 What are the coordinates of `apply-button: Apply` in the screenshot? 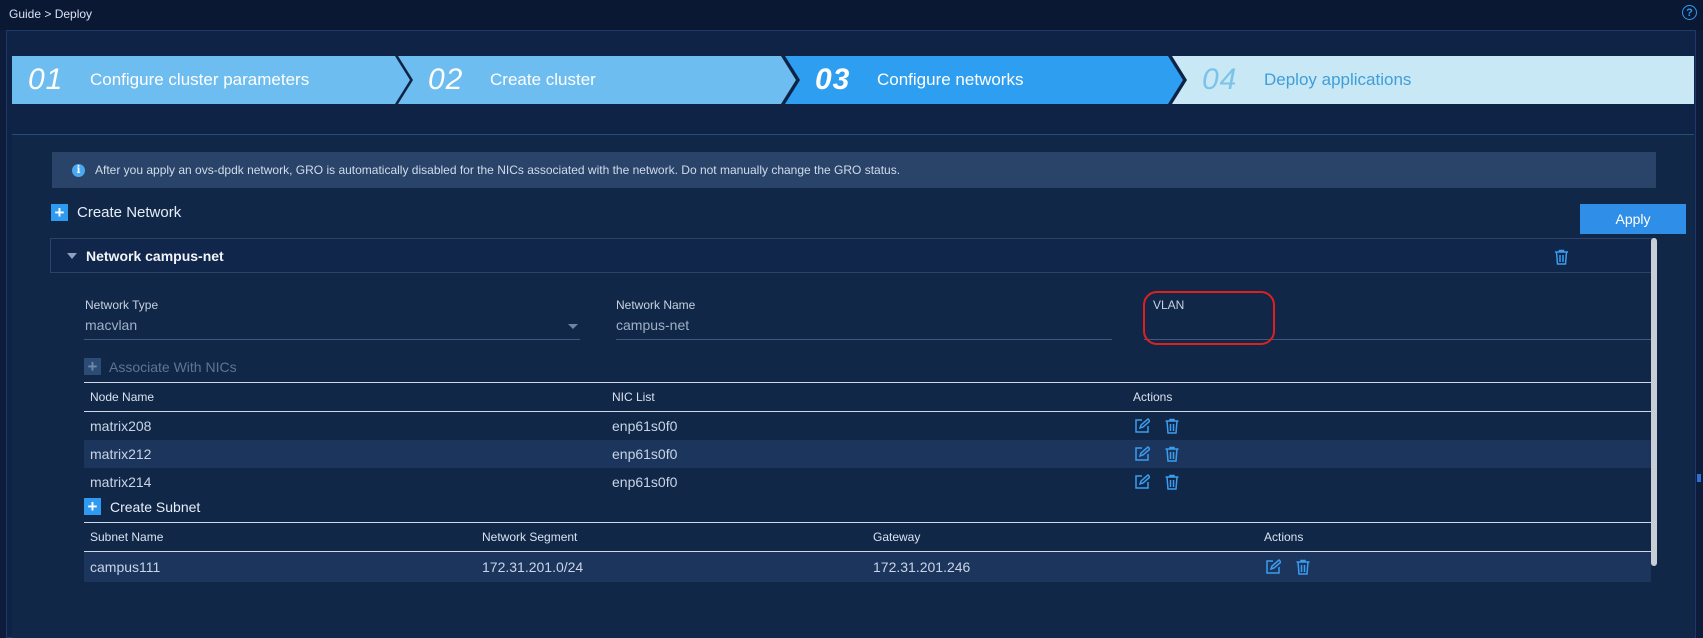 It's located at (1633, 219).